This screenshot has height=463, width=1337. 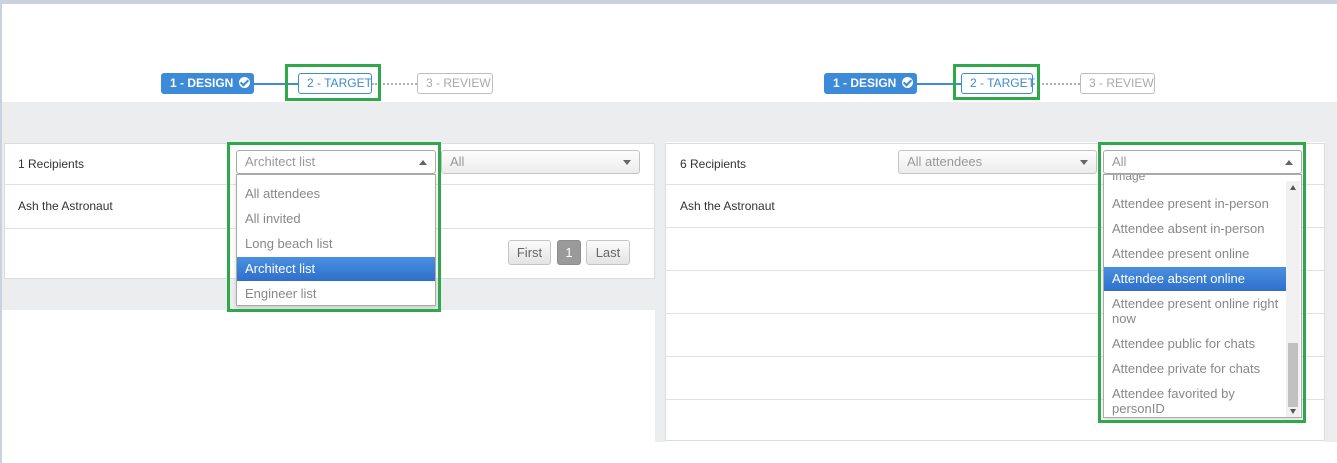 What do you see at coordinates (713, 164) in the screenshot?
I see `recipients-count: 6 Recipients` at bounding box center [713, 164].